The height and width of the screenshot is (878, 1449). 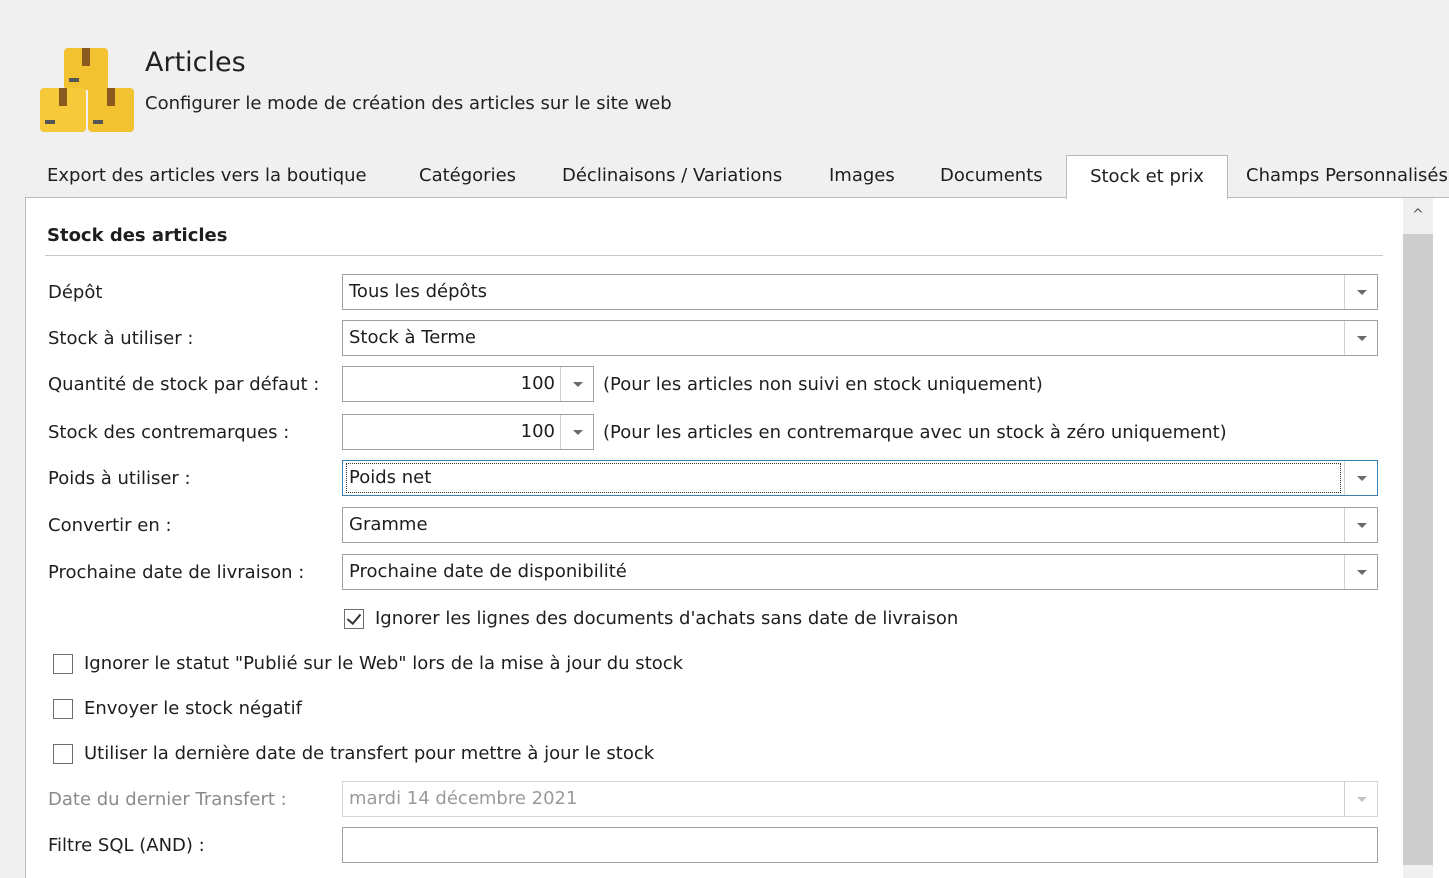 I want to click on depot-select: Tous les dépôts, so click(x=860, y=292).